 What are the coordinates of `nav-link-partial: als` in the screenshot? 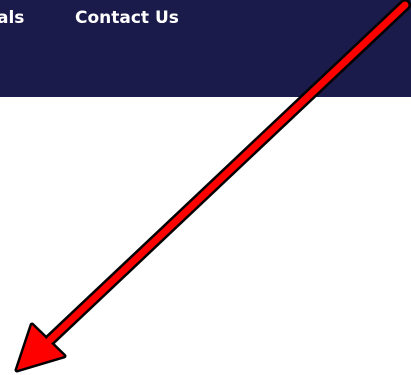 It's located at (12, 18).